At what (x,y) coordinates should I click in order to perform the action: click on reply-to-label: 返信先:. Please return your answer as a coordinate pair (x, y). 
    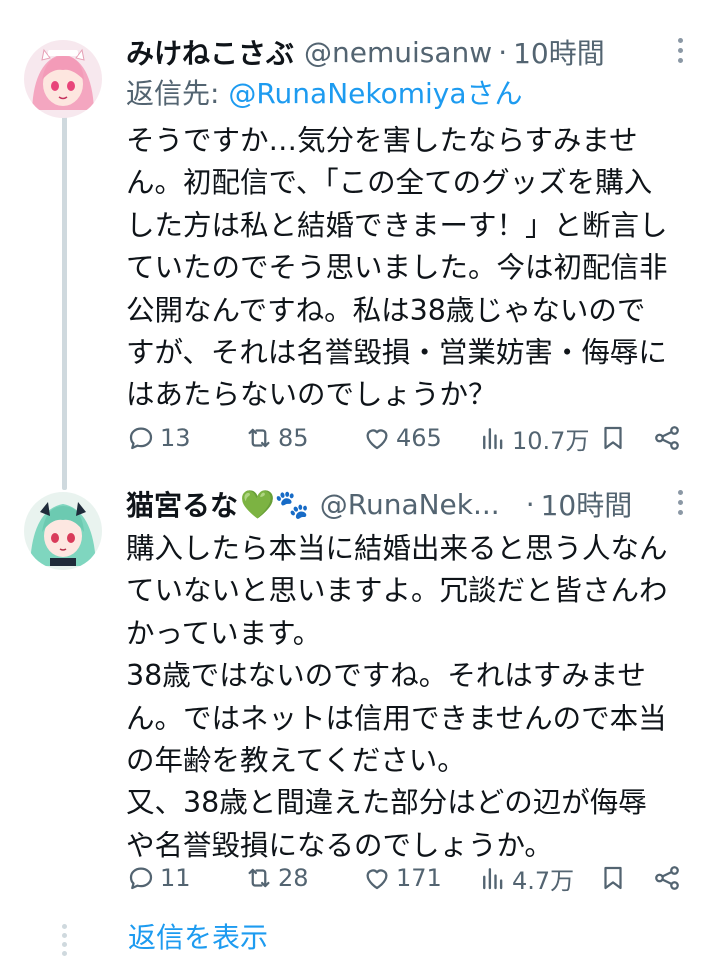
    Looking at the image, I should click on (173, 93).